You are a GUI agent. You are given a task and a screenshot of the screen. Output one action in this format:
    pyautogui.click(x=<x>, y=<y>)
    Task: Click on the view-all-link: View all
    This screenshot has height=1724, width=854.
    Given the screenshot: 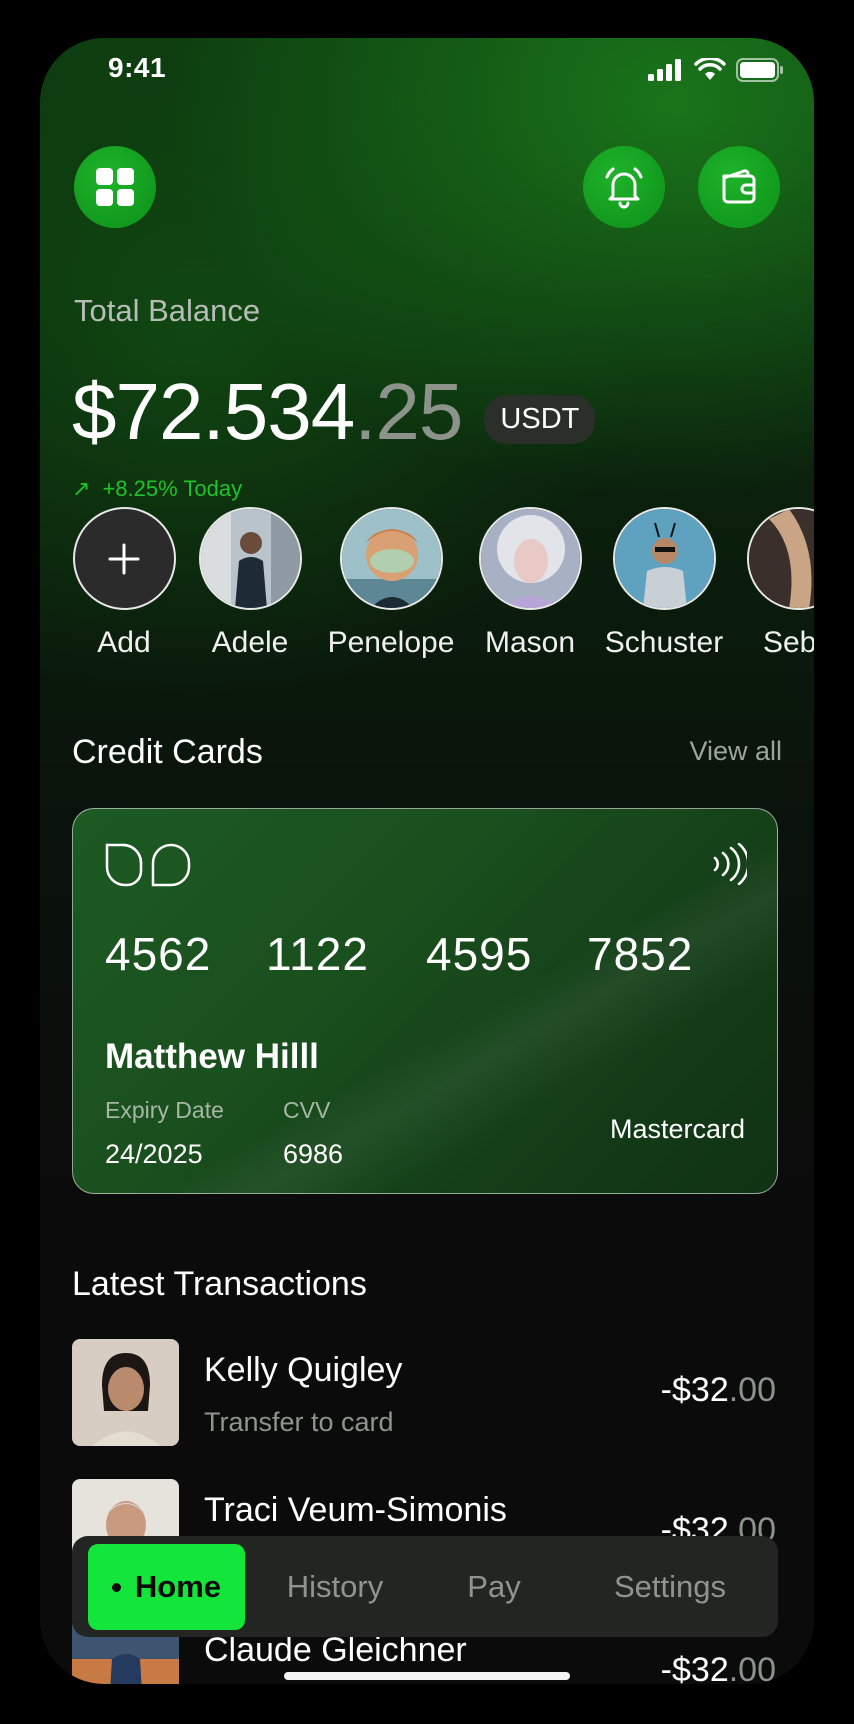 What is the action you would take?
    pyautogui.click(x=735, y=751)
    